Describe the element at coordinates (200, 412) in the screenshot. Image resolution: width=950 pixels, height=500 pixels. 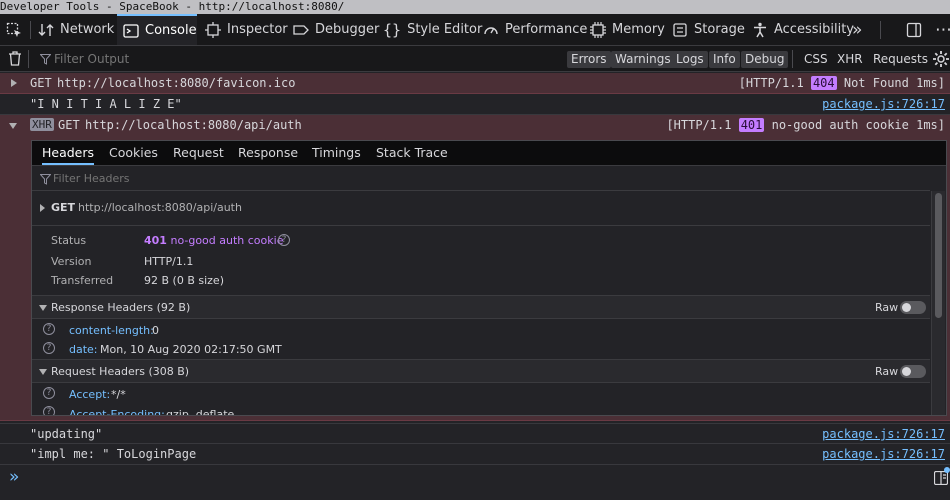
I see `header-value: gzip, deflate` at that location.